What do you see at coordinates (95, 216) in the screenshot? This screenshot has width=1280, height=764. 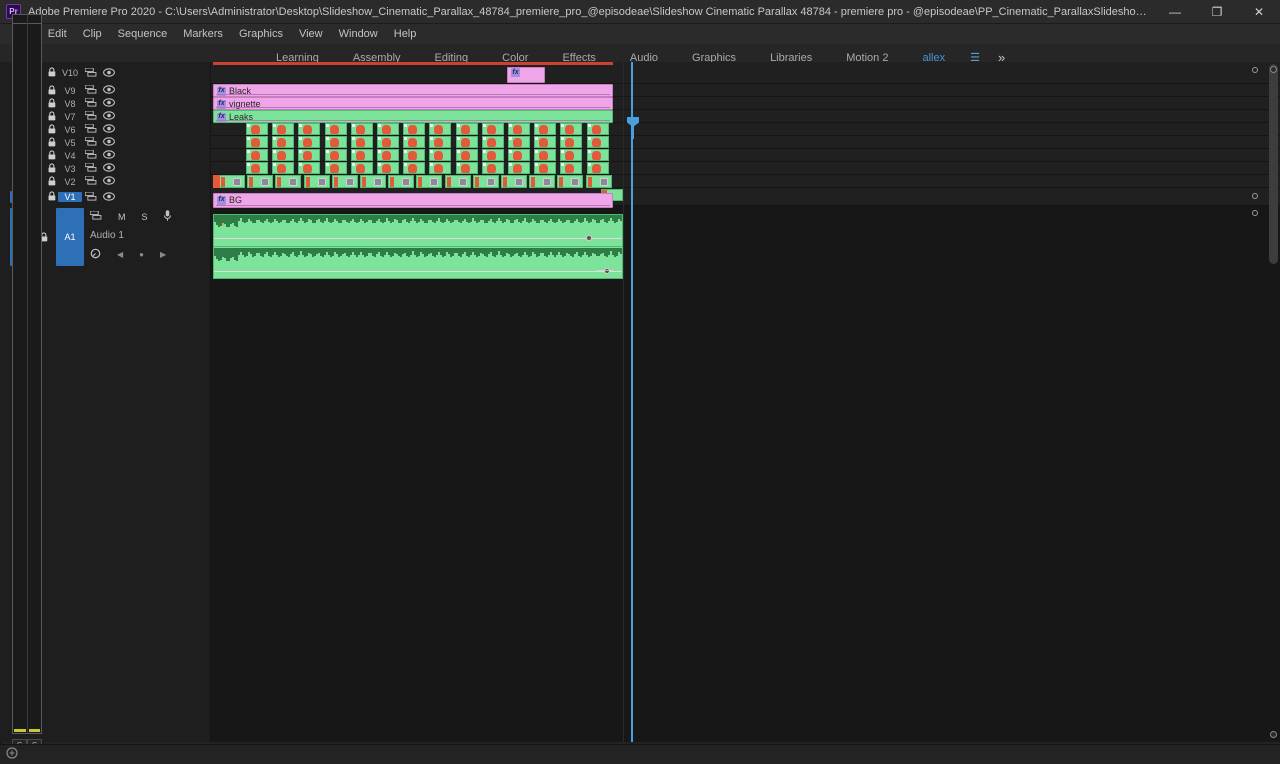 I see `audio-sync-lock-icon` at bounding box center [95, 216].